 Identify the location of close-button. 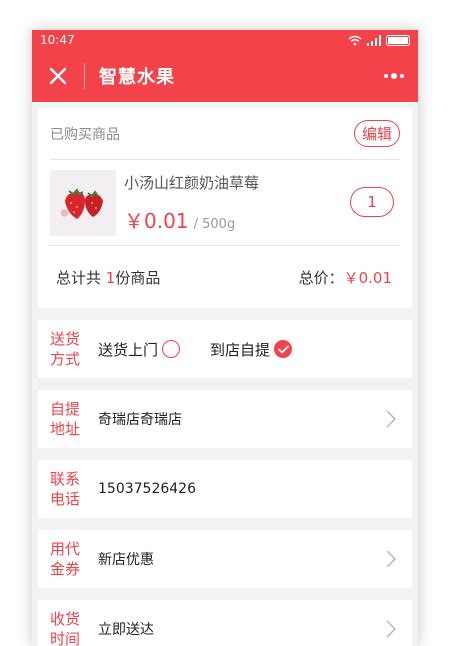
(58, 76).